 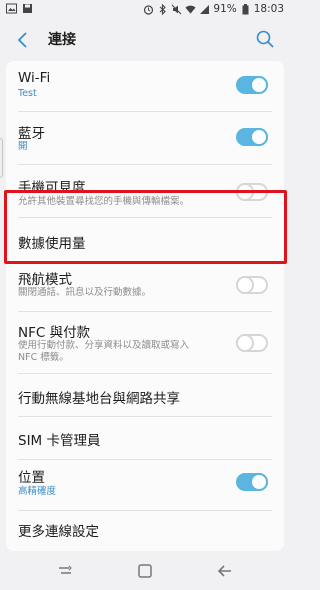 What do you see at coordinates (265, 39) in the screenshot?
I see `search-icon` at bounding box center [265, 39].